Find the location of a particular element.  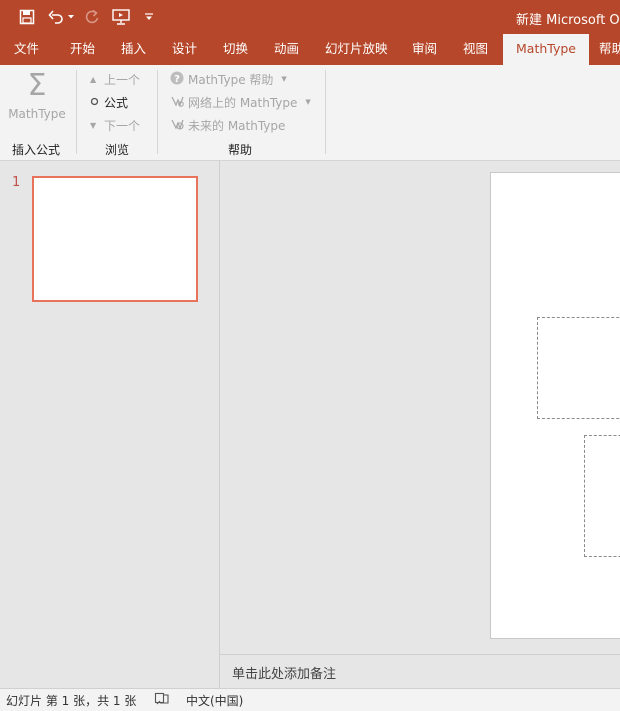

next-formula-label: 下一个 is located at coordinates (122, 125).